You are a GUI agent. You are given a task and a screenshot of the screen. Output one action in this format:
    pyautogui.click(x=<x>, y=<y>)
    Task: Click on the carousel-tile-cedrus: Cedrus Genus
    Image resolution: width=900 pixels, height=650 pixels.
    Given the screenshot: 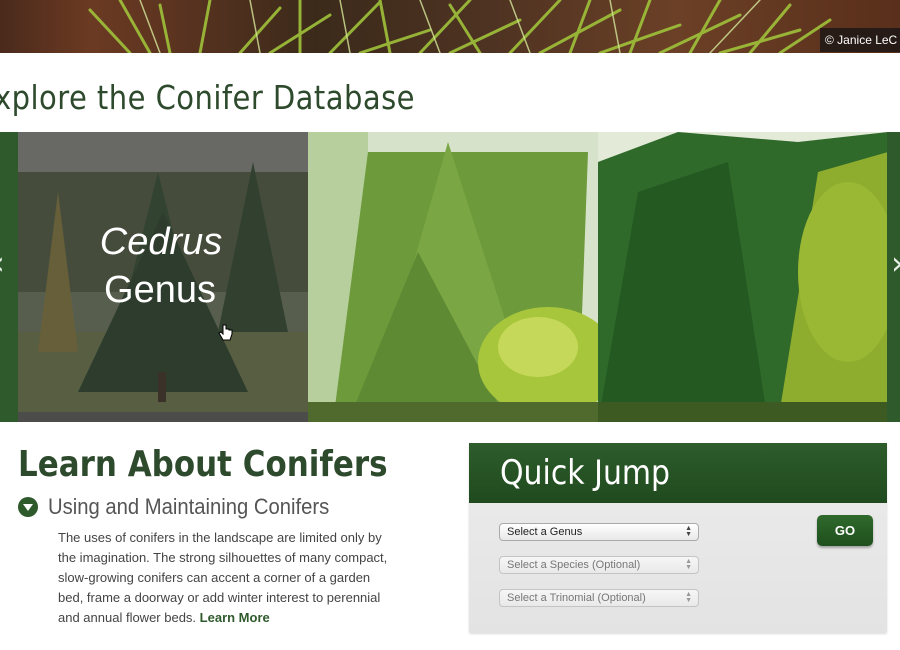 What is the action you would take?
    pyautogui.click(x=163, y=277)
    